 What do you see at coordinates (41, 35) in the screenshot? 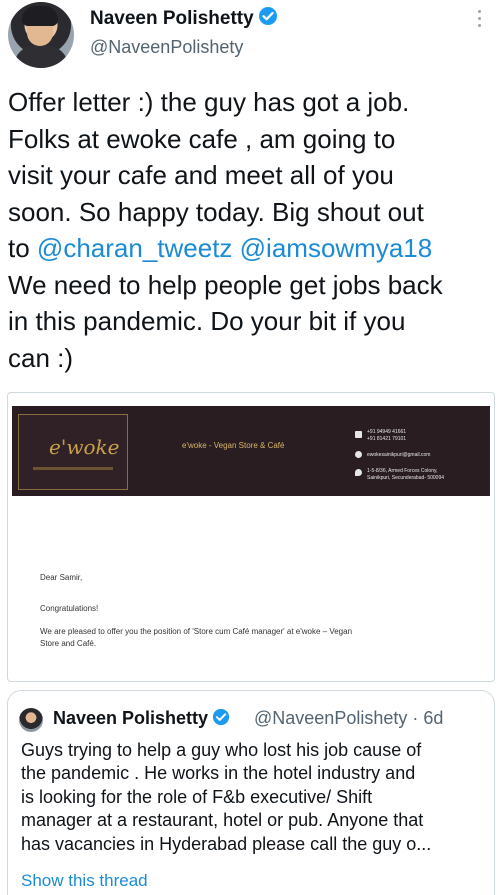
I see `profile-avatar` at bounding box center [41, 35].